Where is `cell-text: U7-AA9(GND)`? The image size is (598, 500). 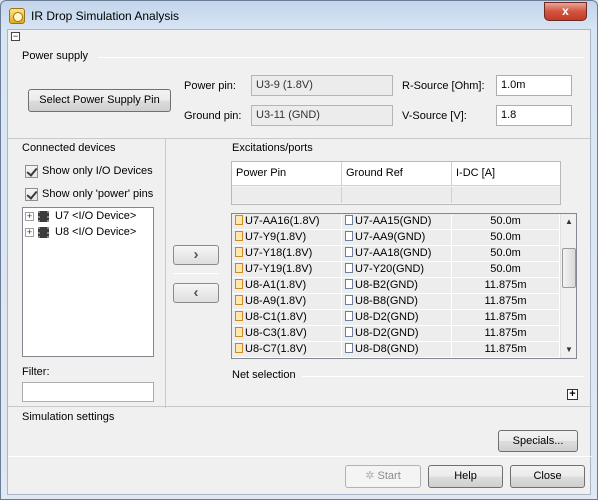
cell-text: U7-AA9(GND) is located at coordinates (390, 237).